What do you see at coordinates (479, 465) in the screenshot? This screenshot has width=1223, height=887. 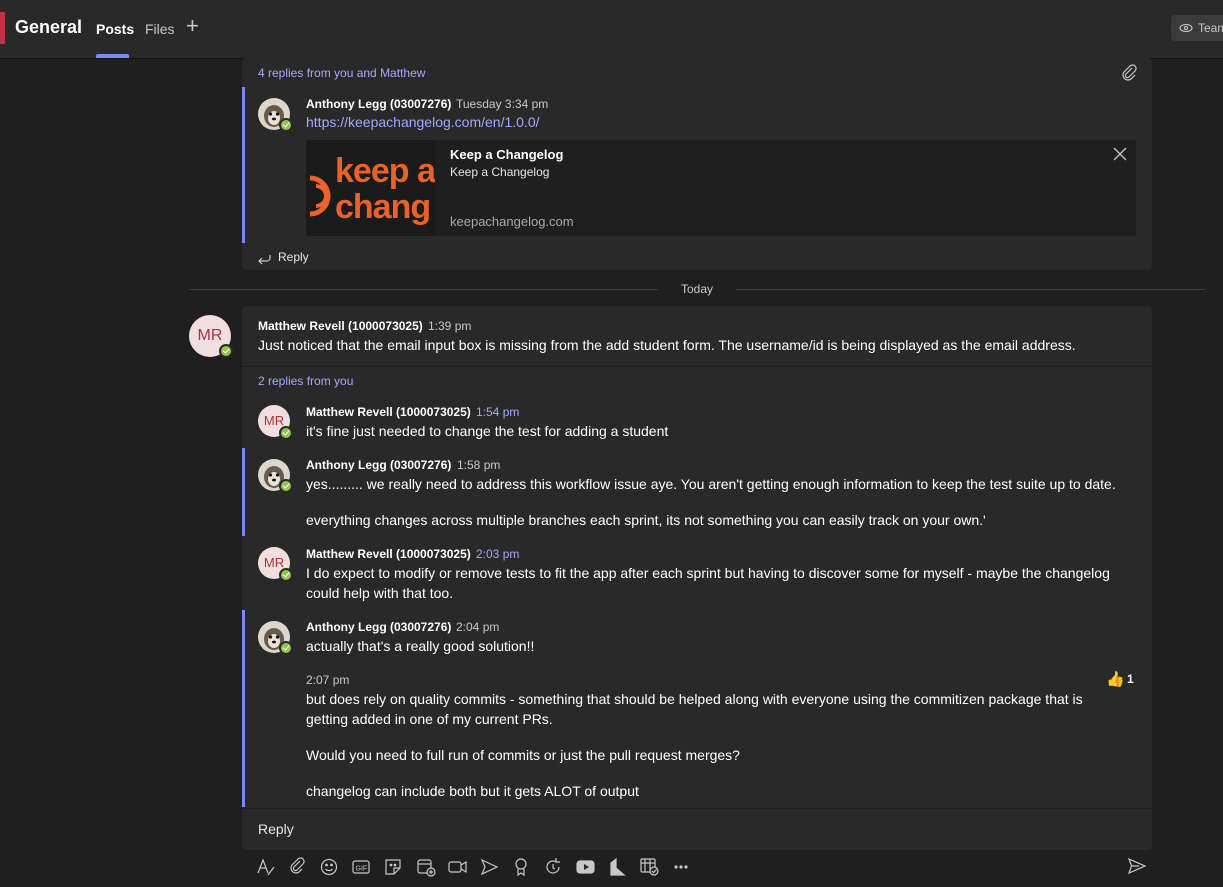 I see `message-time: 1:58 pm` at bounding box center [479, 465].